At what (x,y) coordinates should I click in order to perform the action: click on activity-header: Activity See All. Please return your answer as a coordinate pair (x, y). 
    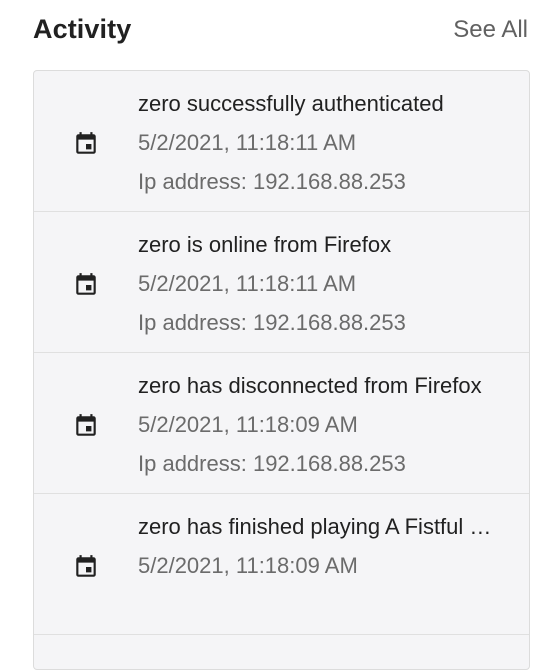
    Looking at the image, I should click on (280, 31).